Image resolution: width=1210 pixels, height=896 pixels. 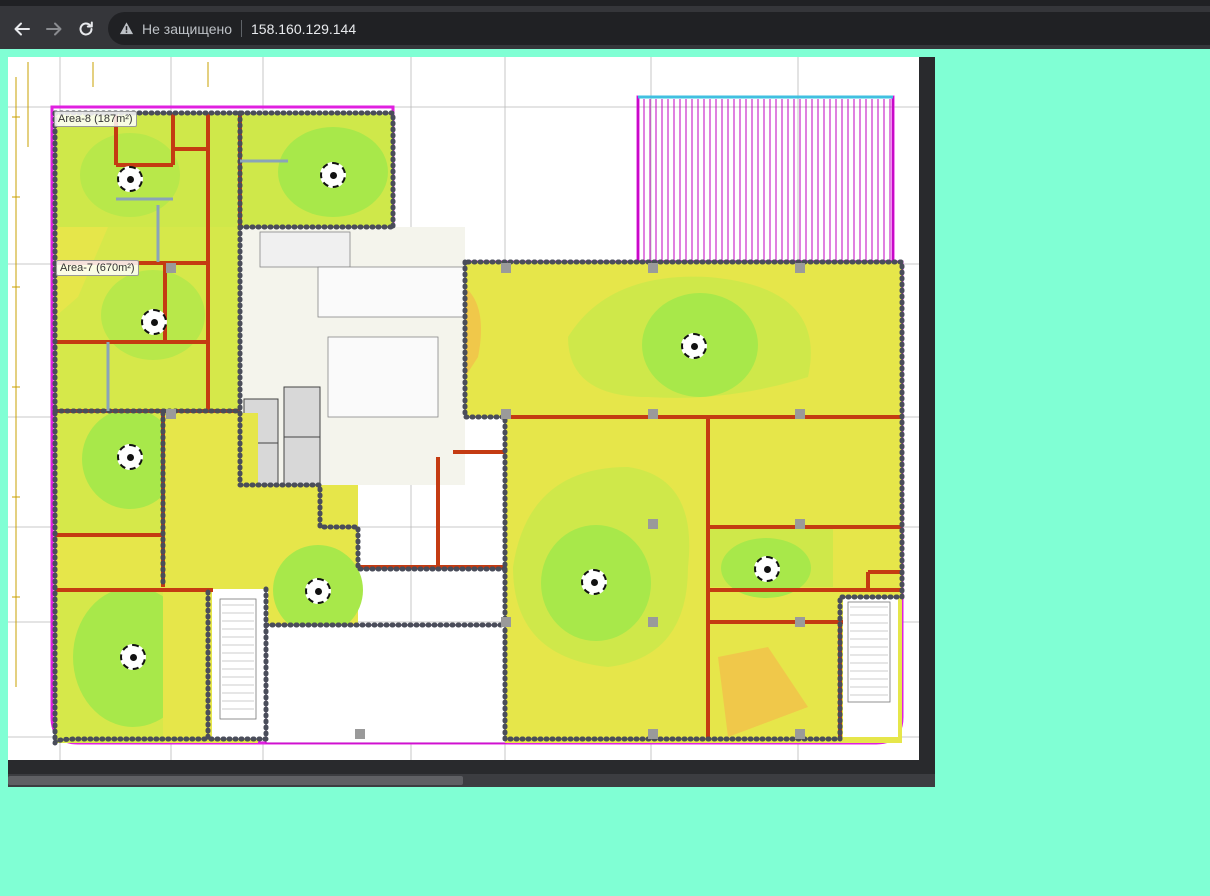 I want to click on scrollbar-thumb, so click(x=235, y=780).